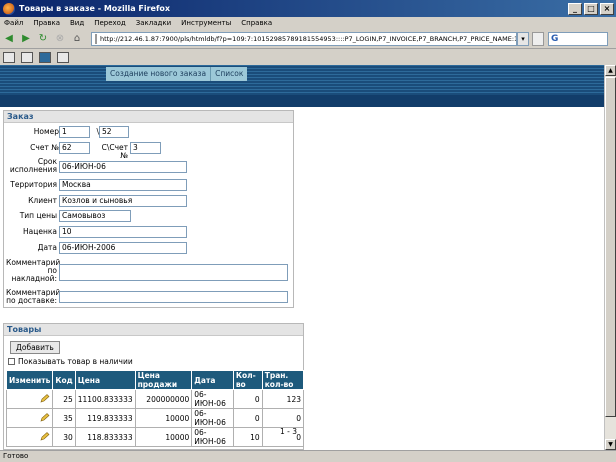 This screenshot has width=616, height=462. What do you see at coordinates (35, 347) in the screenshot?
I see `add-button: Добавить` at bounding box center [35, 347].